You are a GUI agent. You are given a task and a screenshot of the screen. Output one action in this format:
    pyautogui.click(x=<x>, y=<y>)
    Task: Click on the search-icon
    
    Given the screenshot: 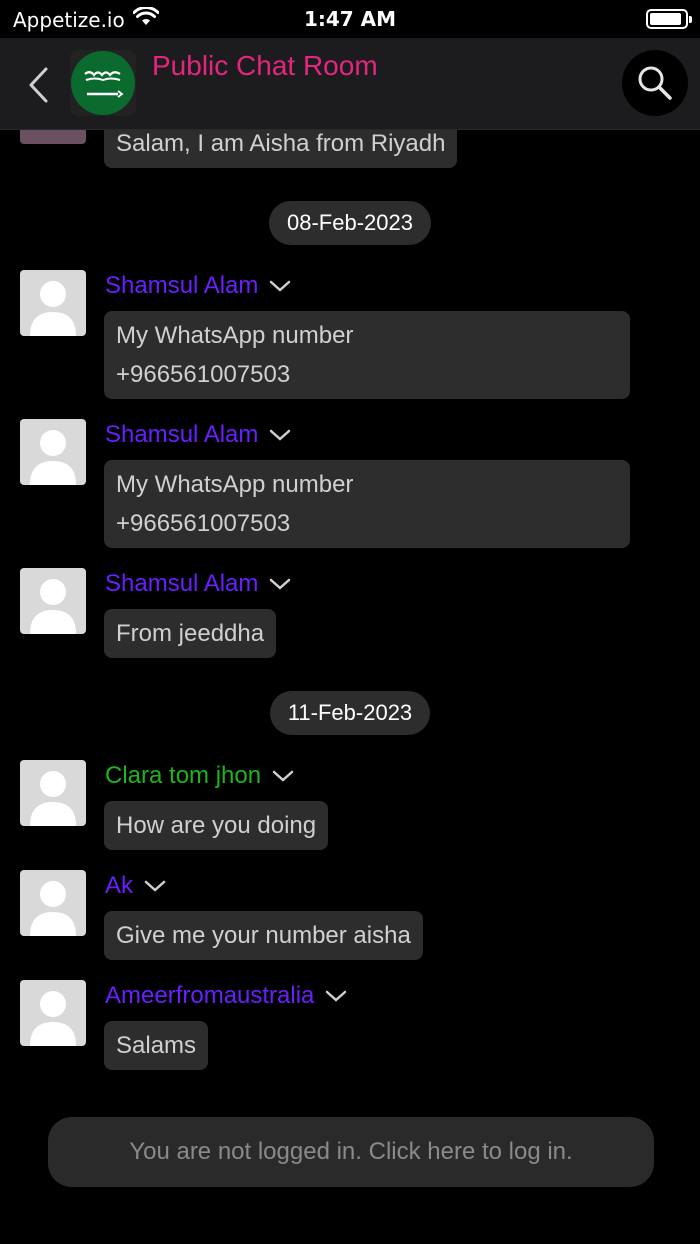 What is the action you would take?
    pyautogui.click(x=655, y=83)
    